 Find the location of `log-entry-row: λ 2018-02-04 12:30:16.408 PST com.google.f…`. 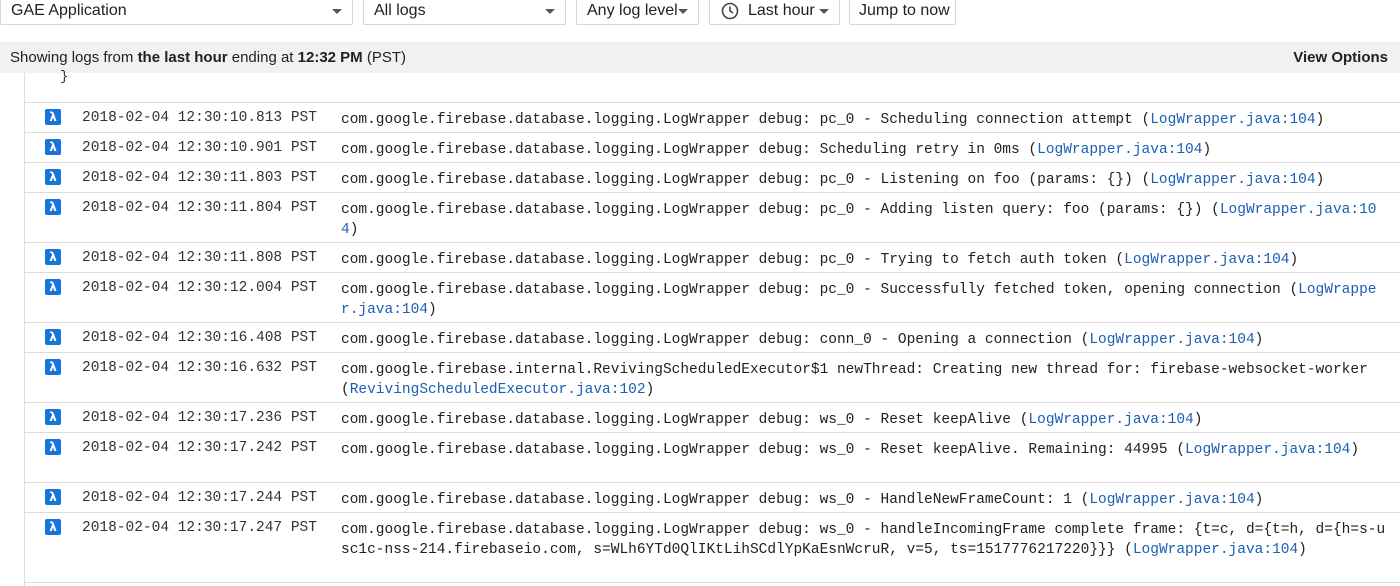

log-entry-row: λ 2018-02-04 12:30:16.408 PST com.google.f… is located at coordinates (712, 338).